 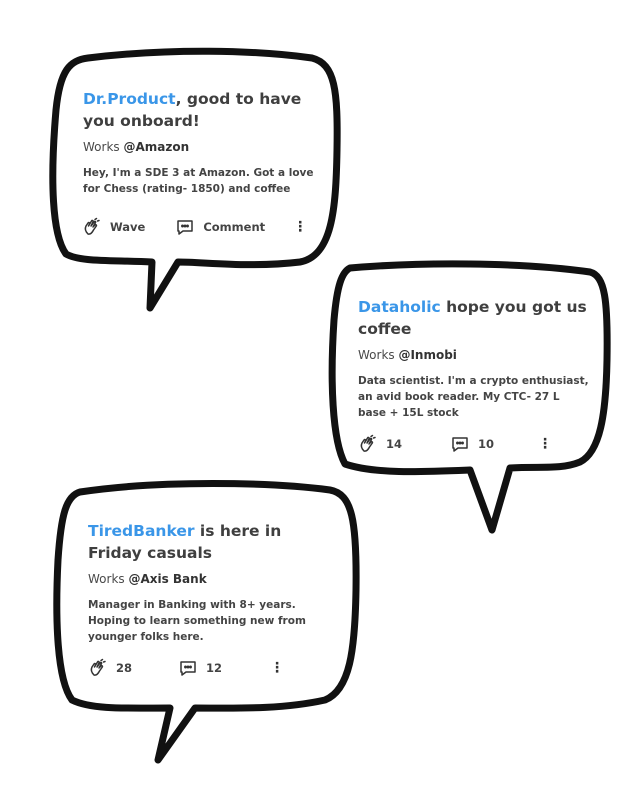 I want to click on comment-label: Comment, so click(x=234, y=227).